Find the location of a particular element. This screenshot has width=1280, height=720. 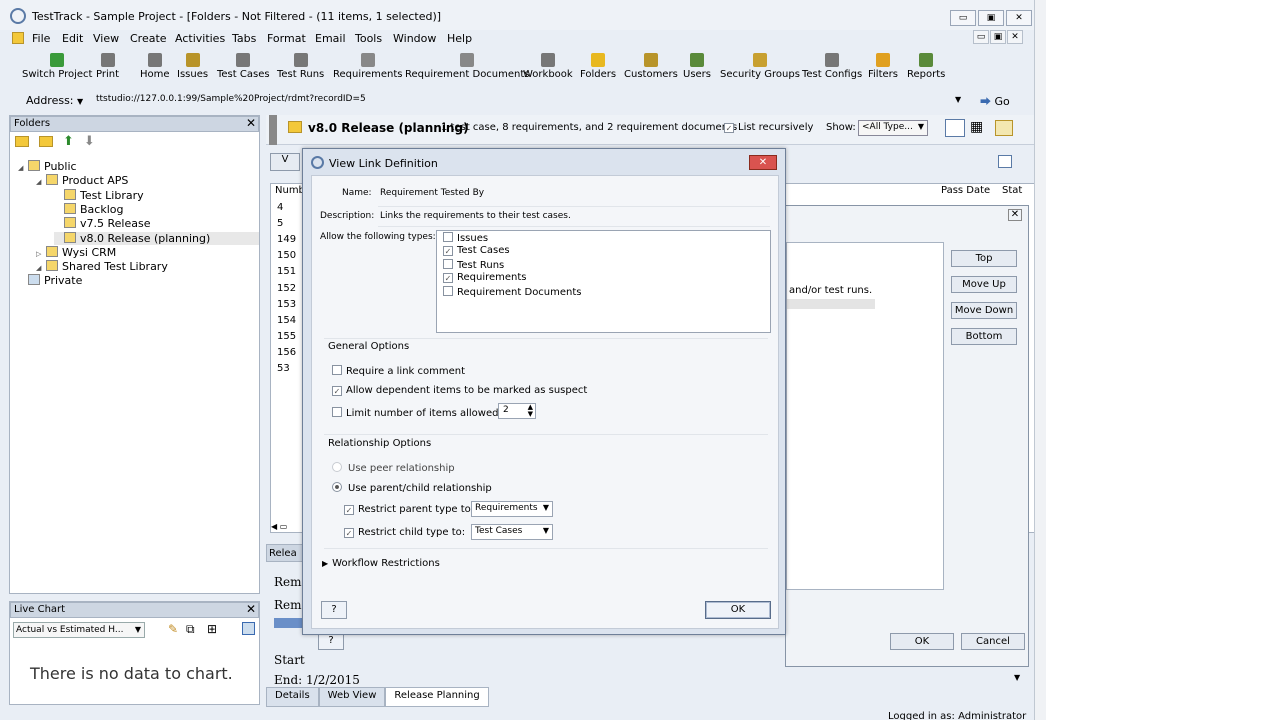

folder-tree-item: Backlog is located at coordinates (88, 209).